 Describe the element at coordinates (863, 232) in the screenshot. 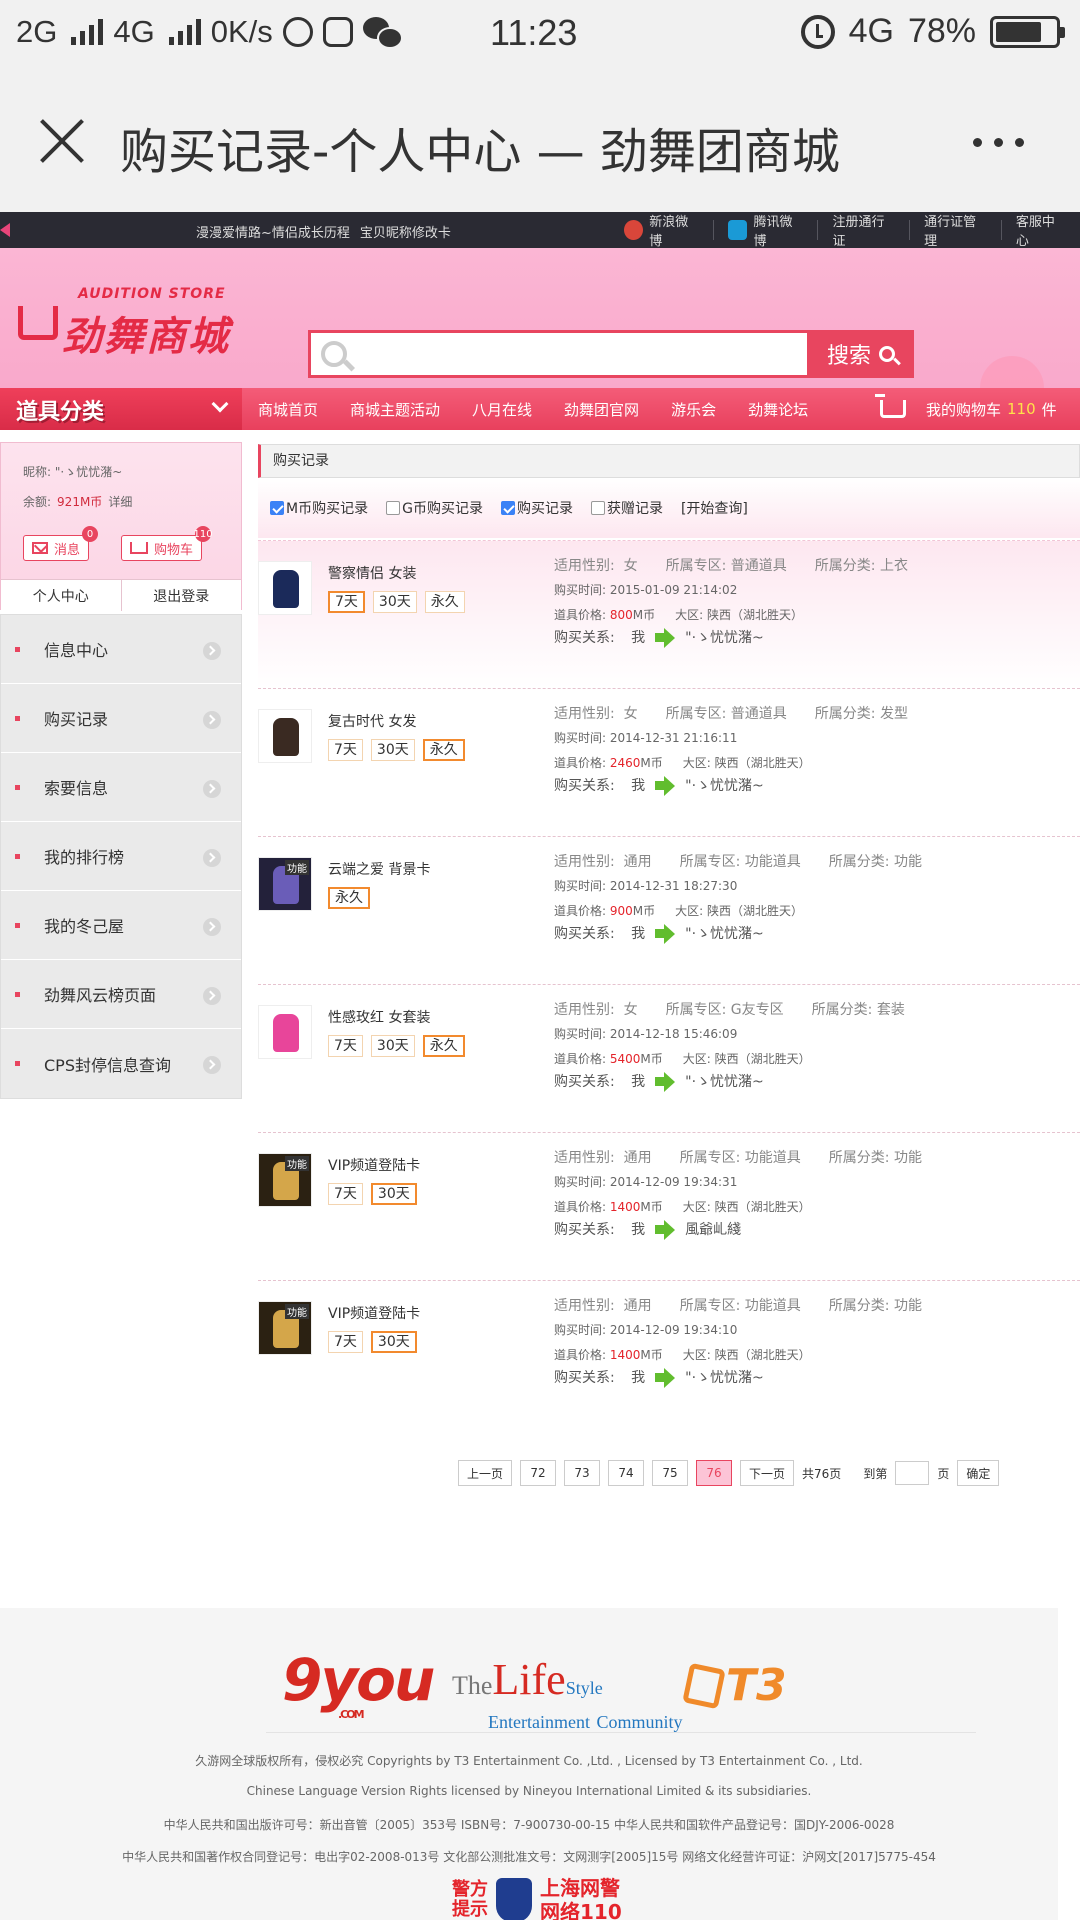

I see `top-link-register: 注册通行证` at that location.